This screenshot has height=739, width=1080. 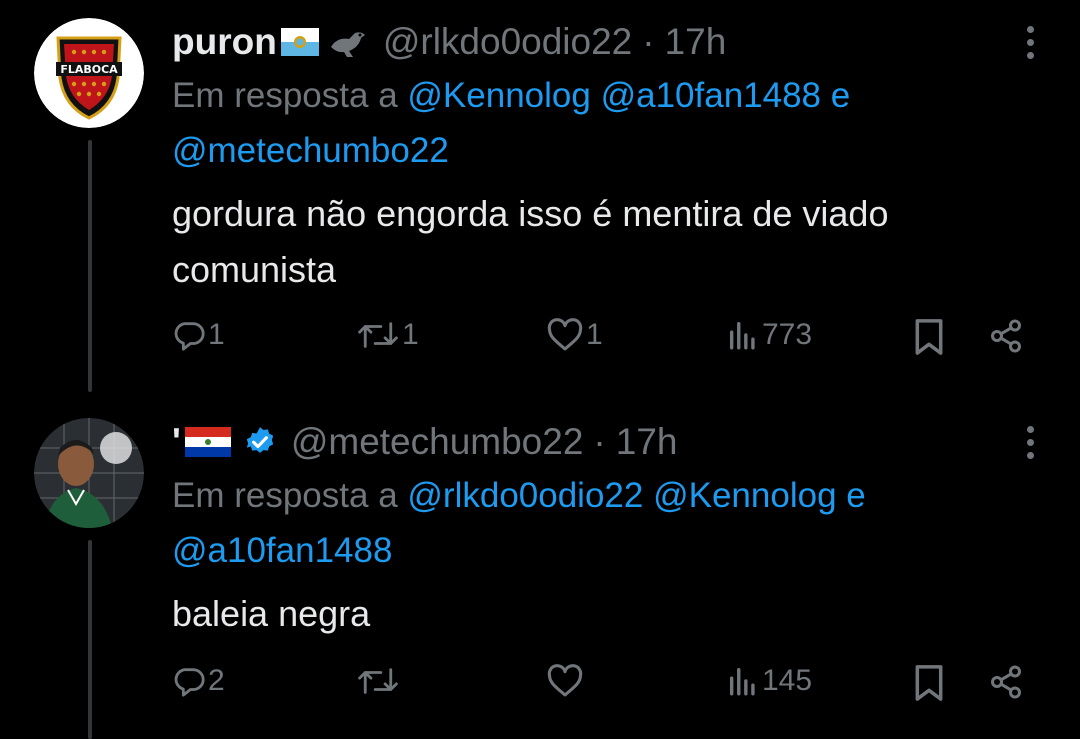 I want to click on player-photo-avatar, so click(x=89, y=473).